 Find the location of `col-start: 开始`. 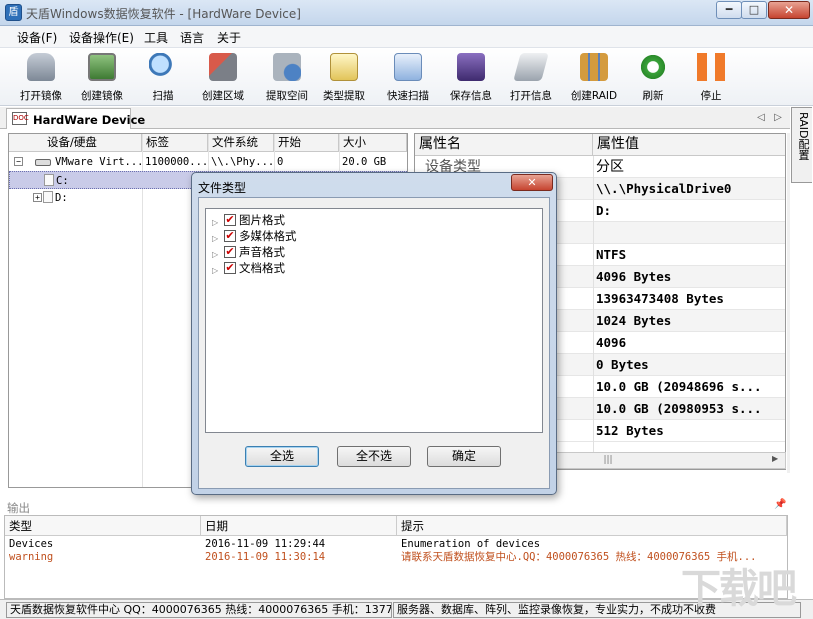

col-start: 开始 is located at coordinates (306, 143).